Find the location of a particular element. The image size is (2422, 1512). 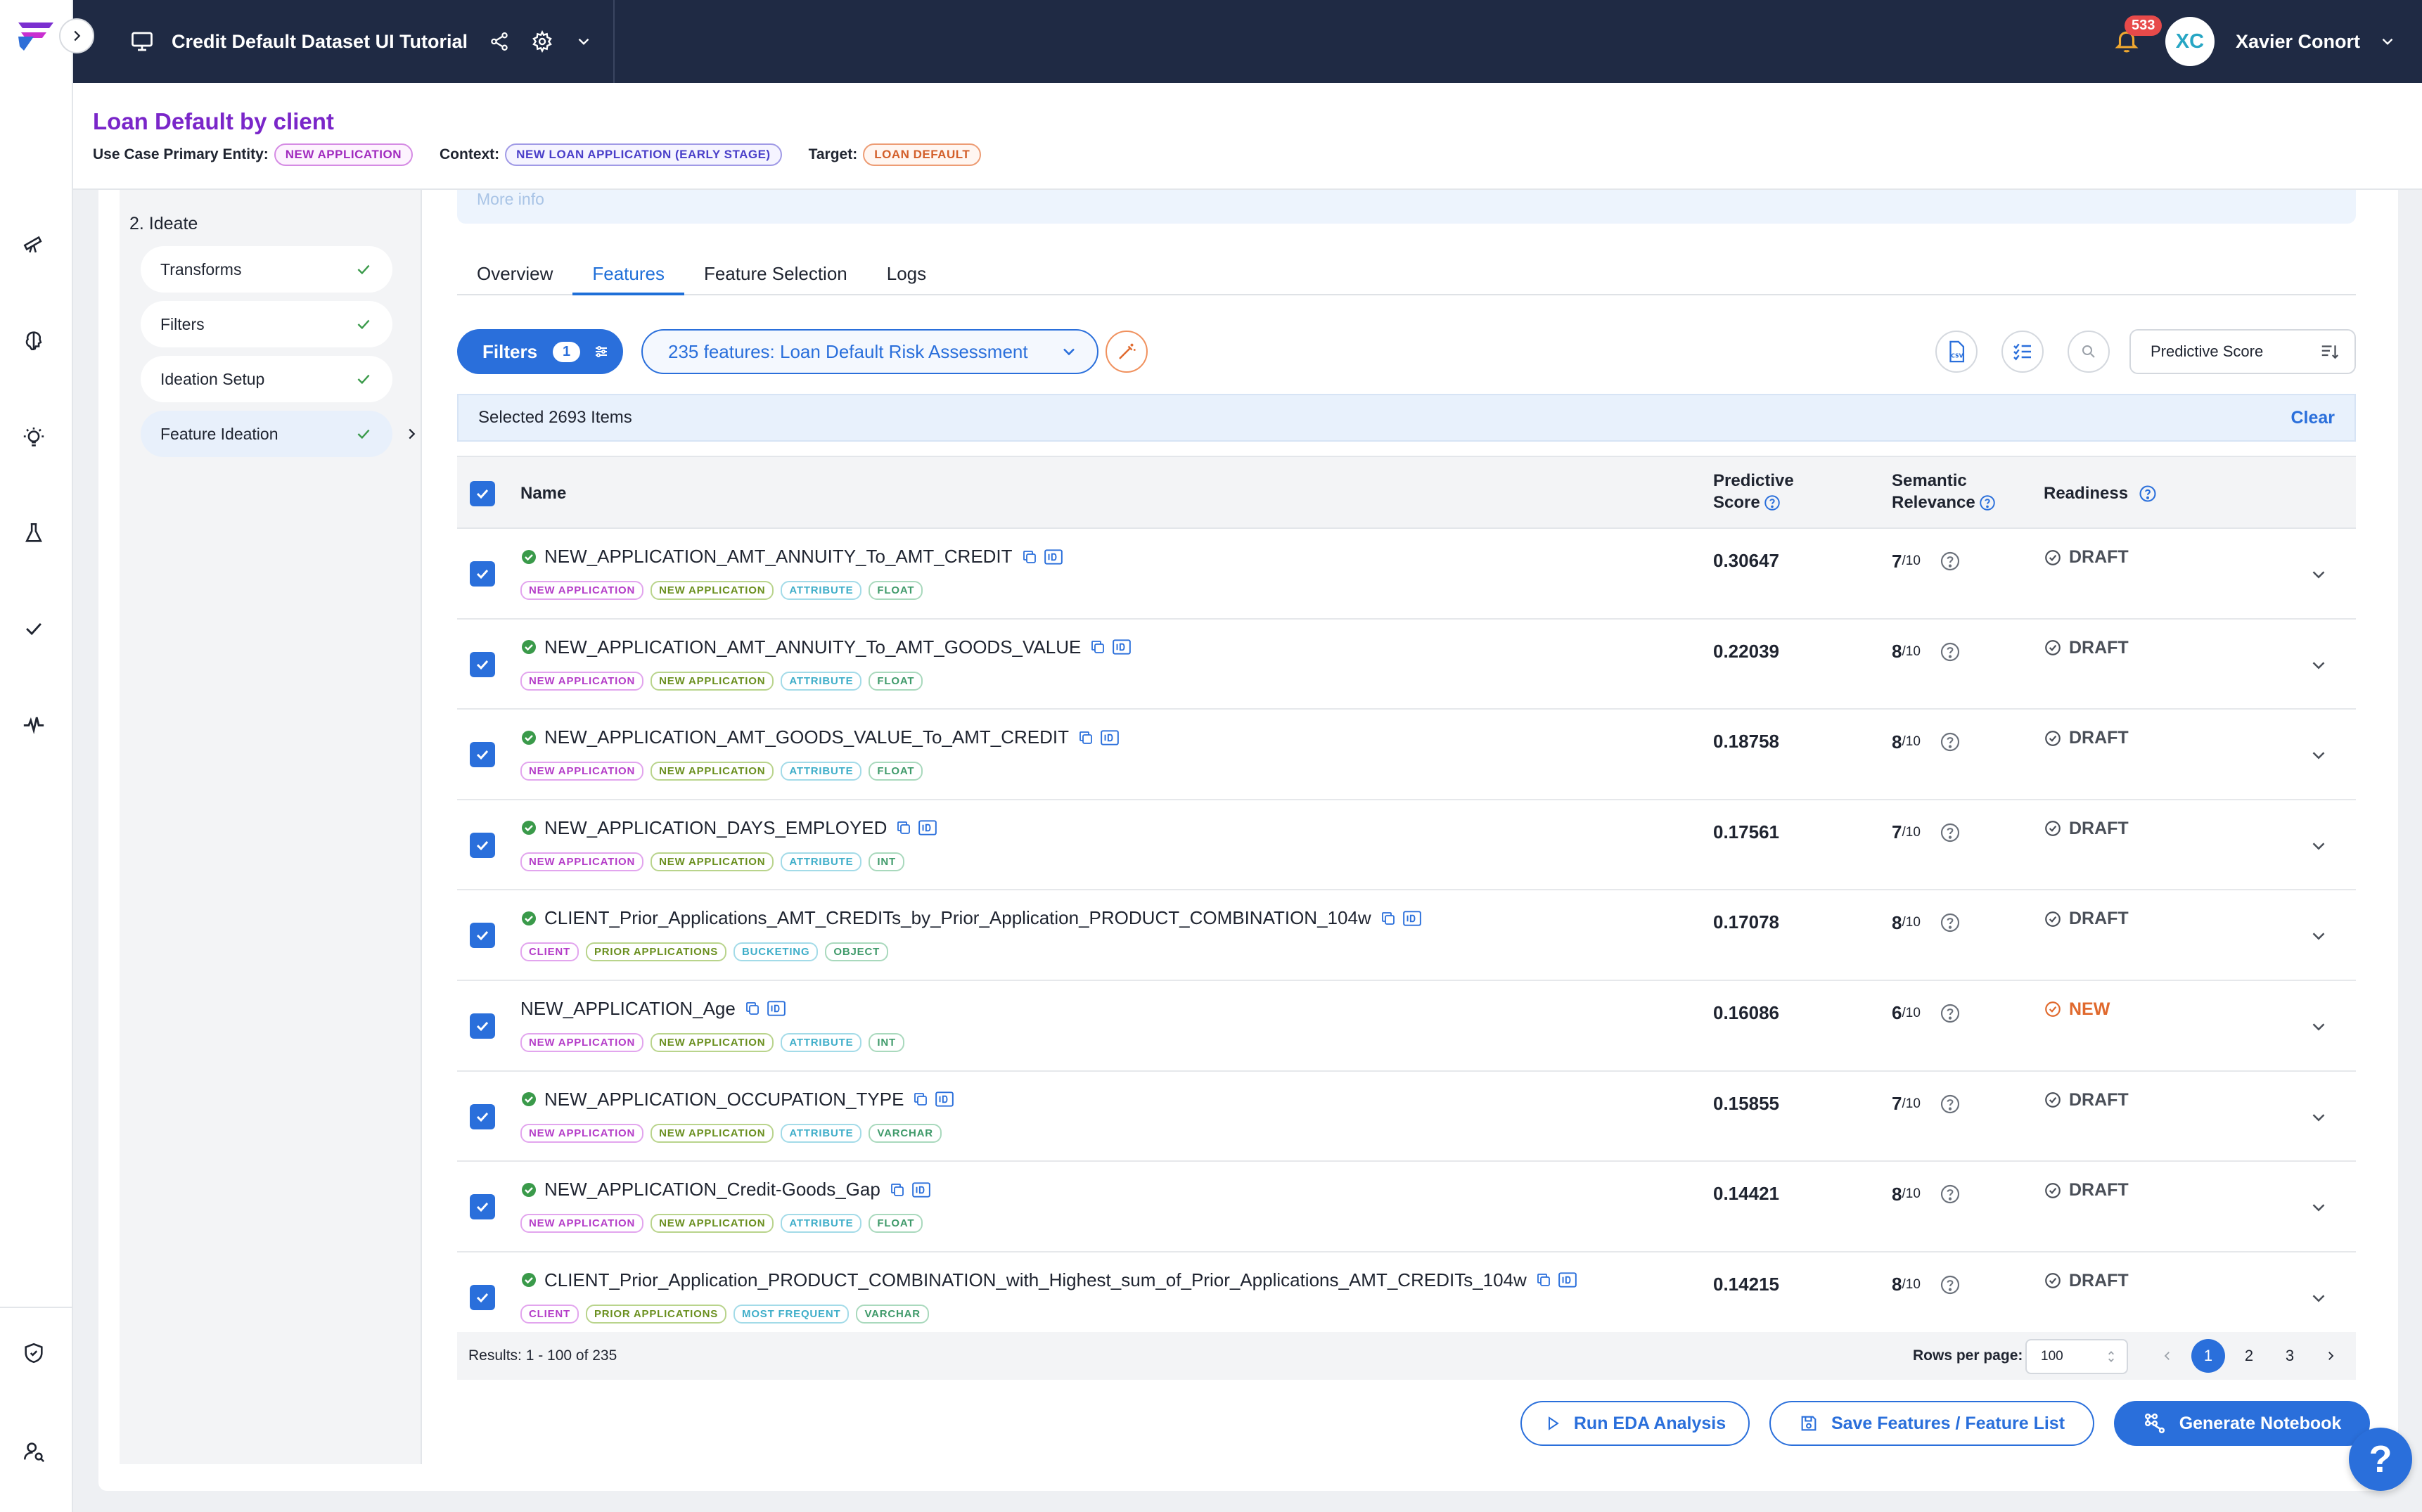

tab-logs: Logs is located at coordinates (907, 275).